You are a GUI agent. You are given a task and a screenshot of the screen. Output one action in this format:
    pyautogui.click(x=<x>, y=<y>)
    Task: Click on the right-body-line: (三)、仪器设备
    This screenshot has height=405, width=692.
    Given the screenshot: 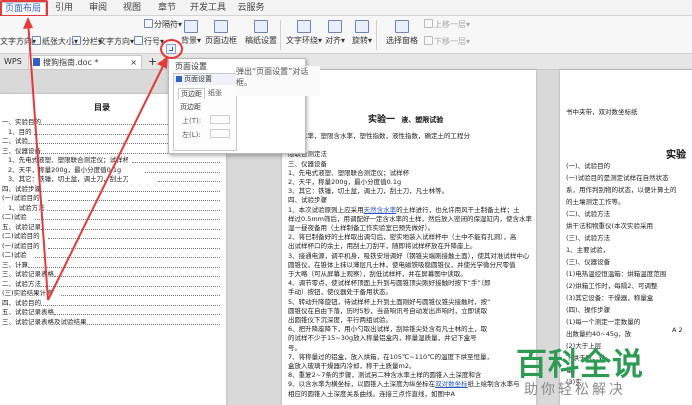 What is the action you would take?
    pyautogui.click(x=588, y=262)
    